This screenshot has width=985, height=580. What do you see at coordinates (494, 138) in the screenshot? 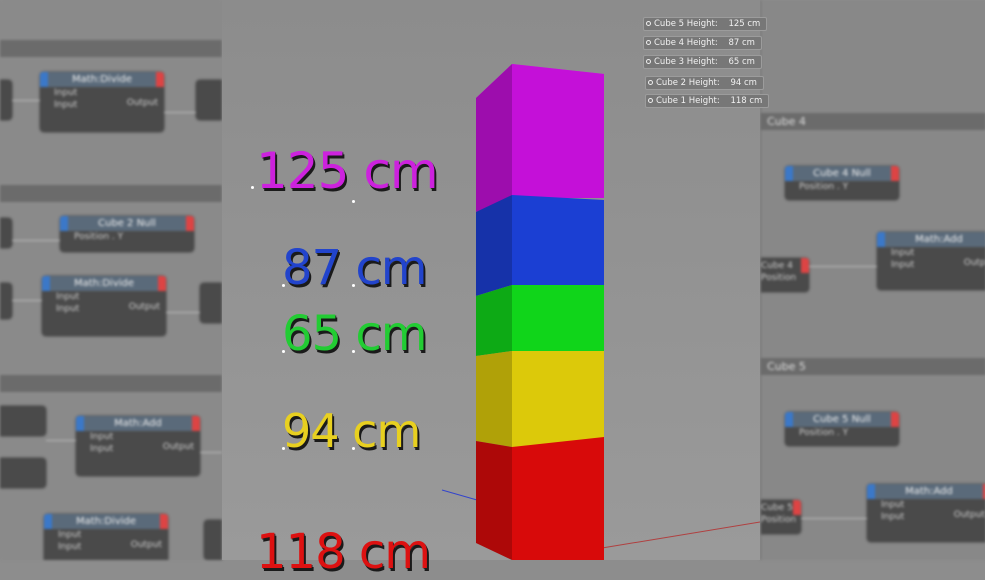
I see `cube5-side` at bounding box center [494, 138].